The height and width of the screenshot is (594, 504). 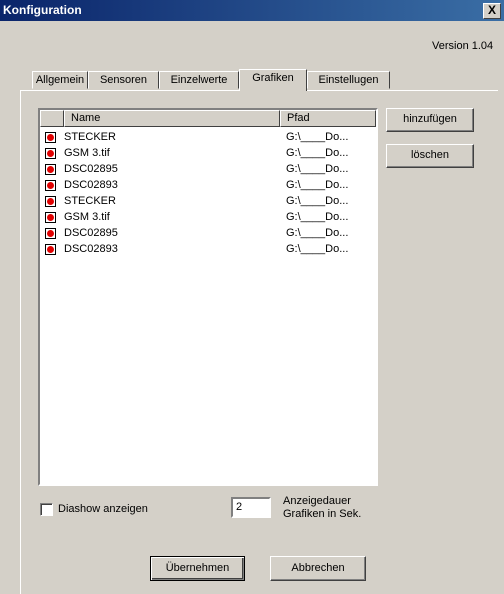 I want to click on cancel-button: Abbrechen, so click(x=318, y=568).